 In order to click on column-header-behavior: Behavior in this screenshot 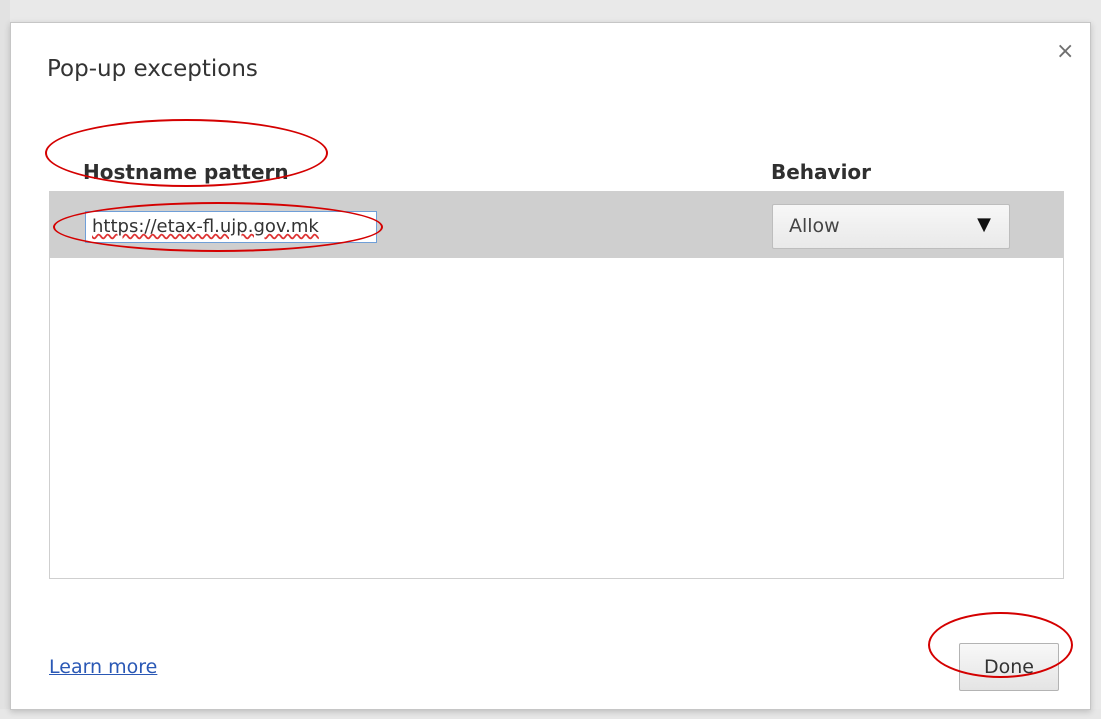, I will do `click(821, 172)`.